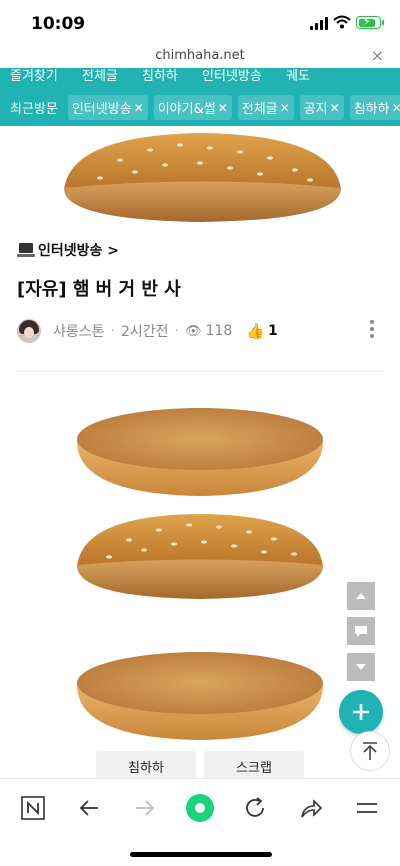 This screenshot has height=866, width=400. Describe the element at coordinates (145, 808) in the screenshot. I see `forward-arrow-icon` at that location.